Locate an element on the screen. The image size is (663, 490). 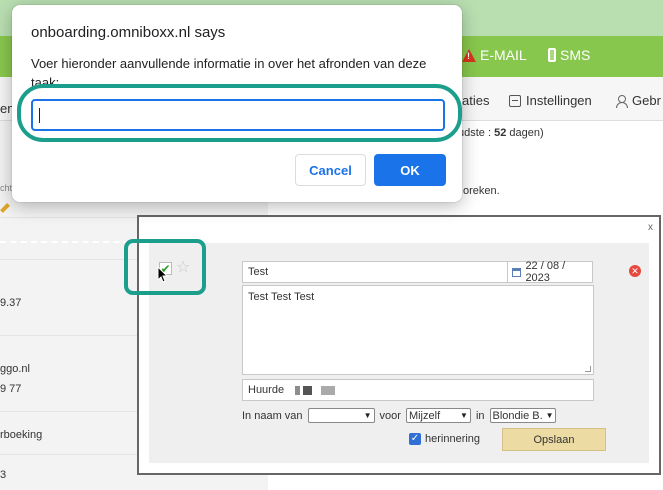
calendar-icon is located at coordinates (517, 272).